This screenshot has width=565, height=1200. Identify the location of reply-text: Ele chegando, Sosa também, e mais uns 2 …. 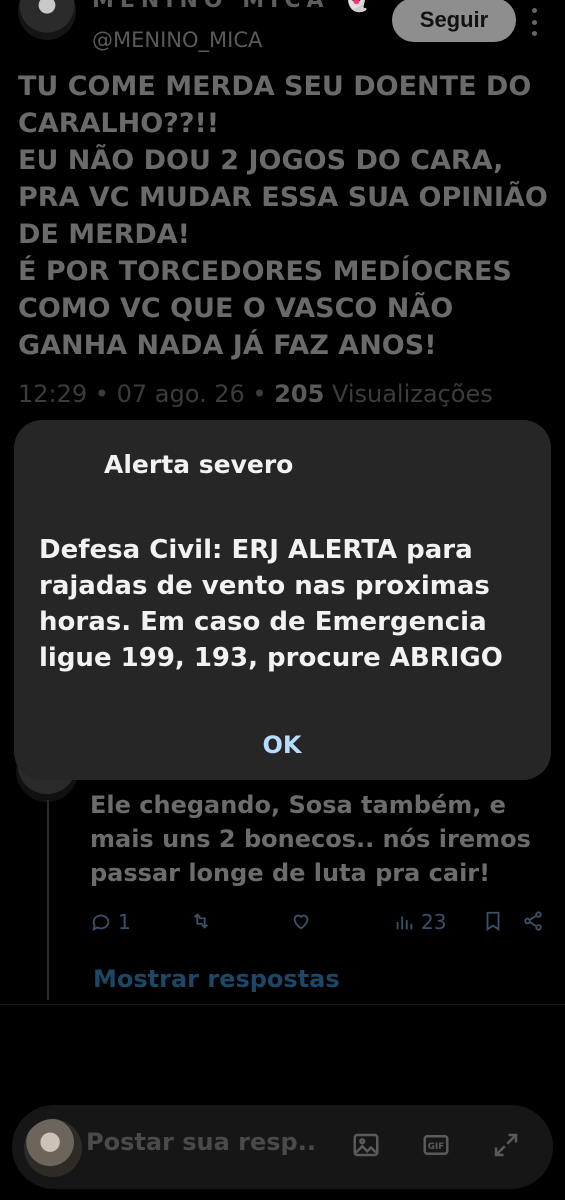
(315, 839).